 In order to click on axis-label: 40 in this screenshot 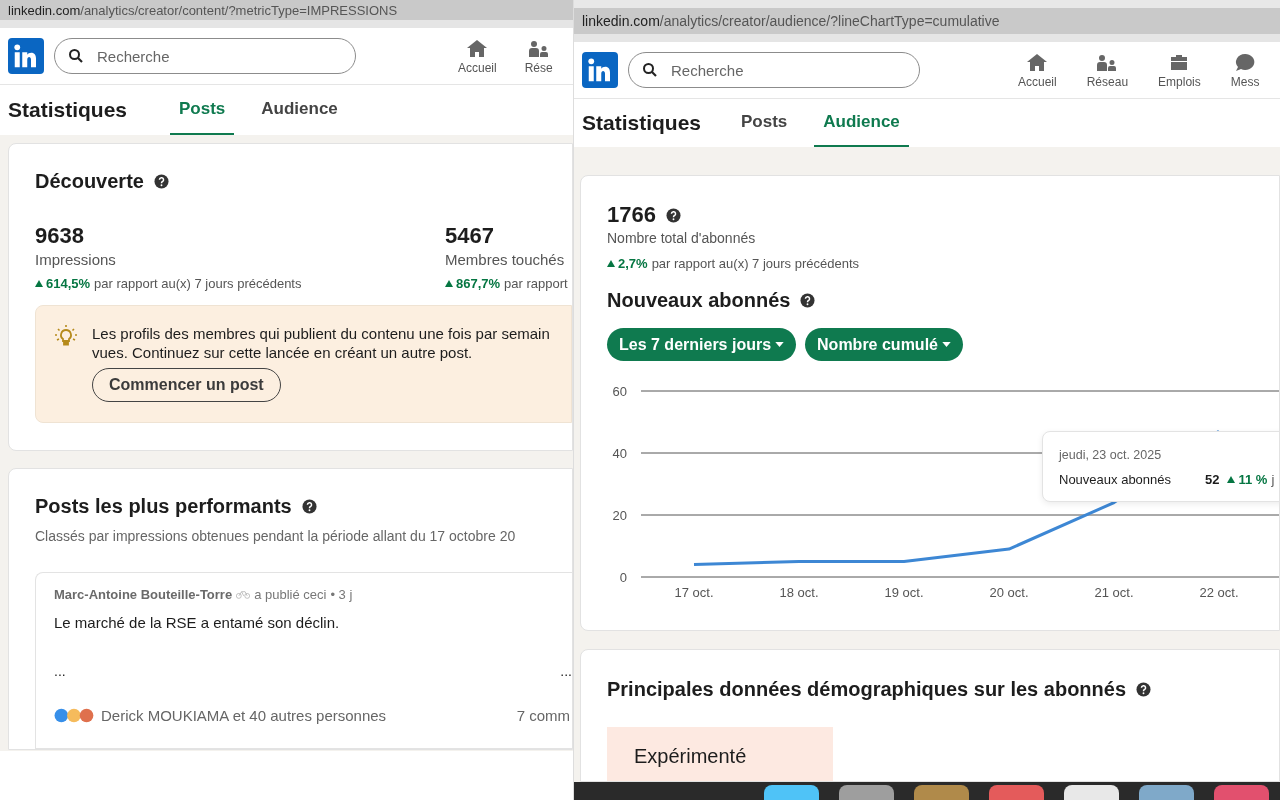, I will do `click(619, 453)`.